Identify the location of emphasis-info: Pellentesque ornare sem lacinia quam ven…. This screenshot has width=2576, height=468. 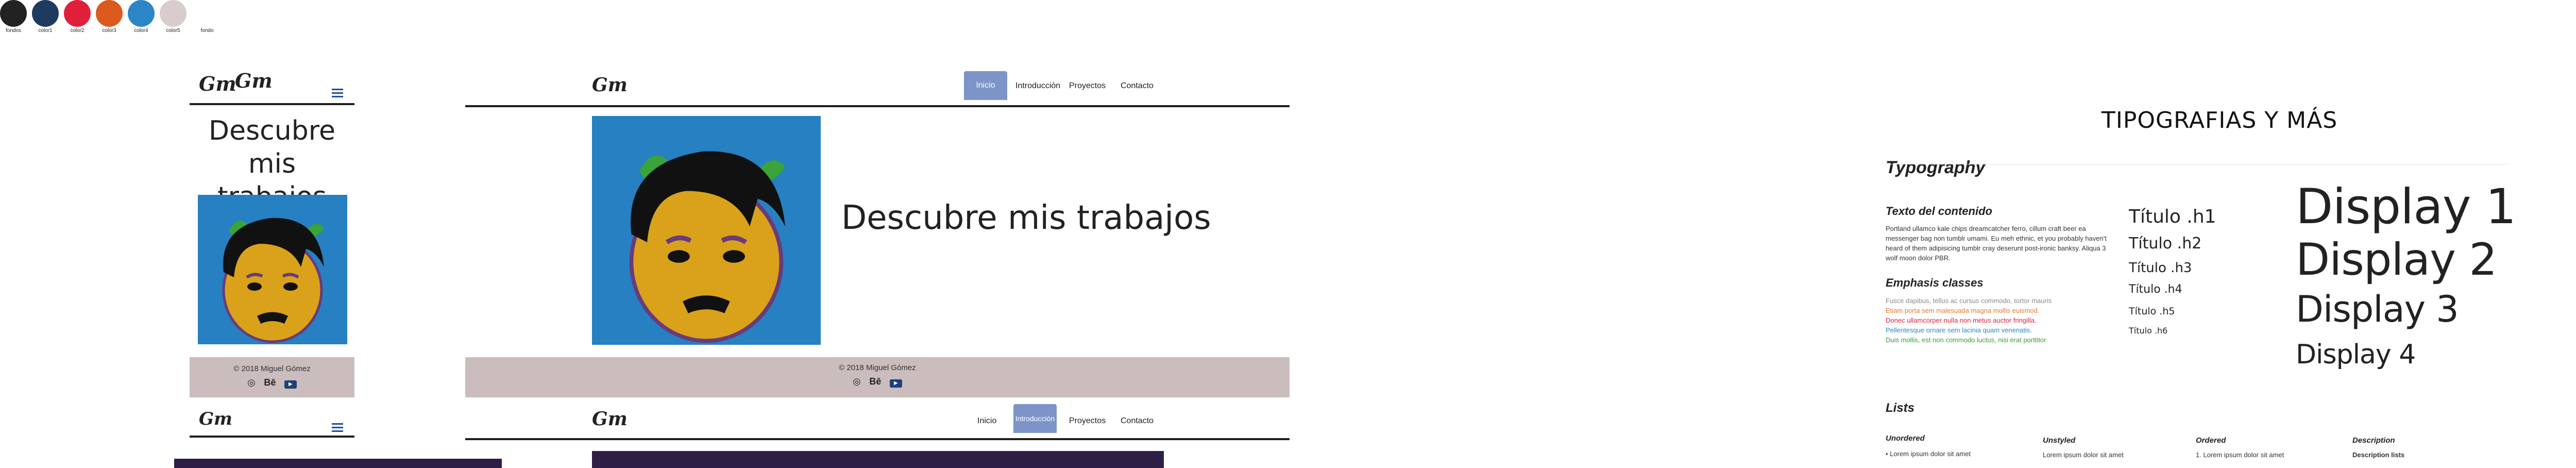
(1959, 330).